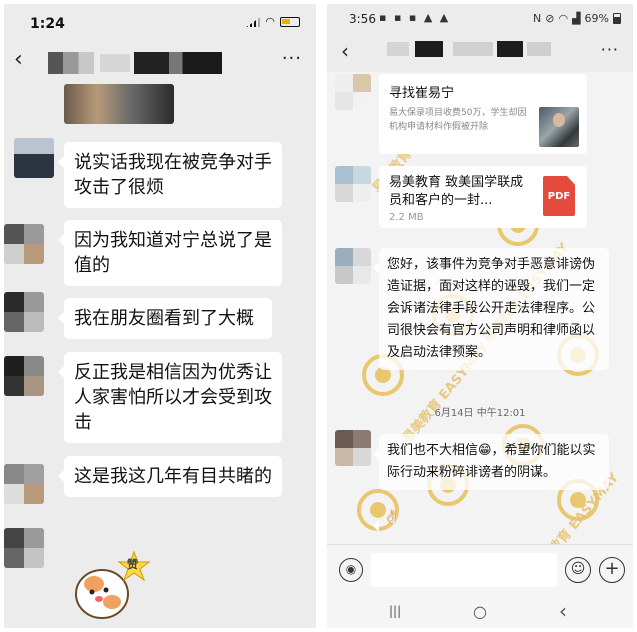 Image resolution: width=637 pixels, height=632 pixels. What do you see at coordinates (596, 18) in the screenshot?
I see `battery-percent: 69%` at bounding box center [596, 18].